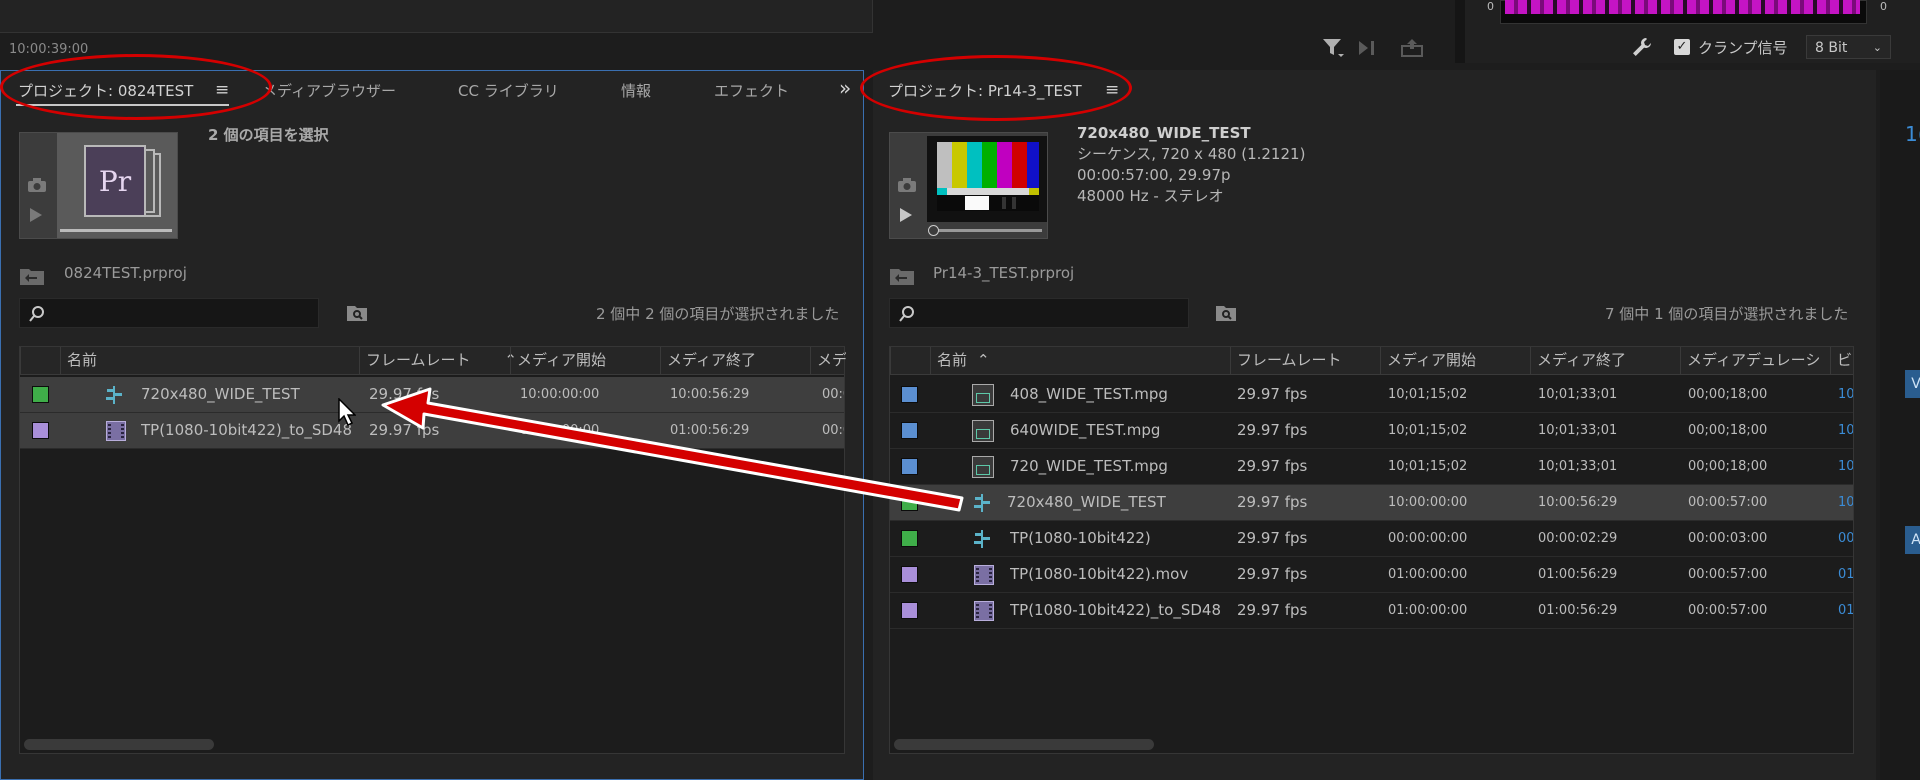 The image size is (1920, 780). I want to click on mouse-cursor-icon, so click(347, 413).